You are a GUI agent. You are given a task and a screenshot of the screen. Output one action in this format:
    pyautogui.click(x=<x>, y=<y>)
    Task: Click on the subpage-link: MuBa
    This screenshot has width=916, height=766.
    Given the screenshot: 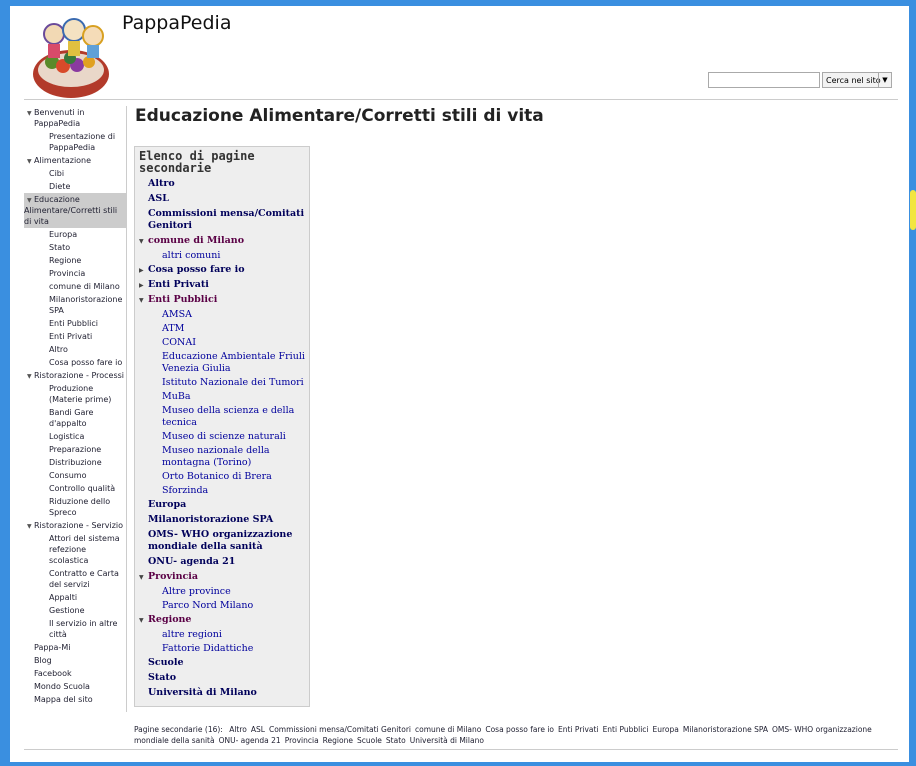 What is the action you would take?
    pyautogui.click(x=222, y=397)
    